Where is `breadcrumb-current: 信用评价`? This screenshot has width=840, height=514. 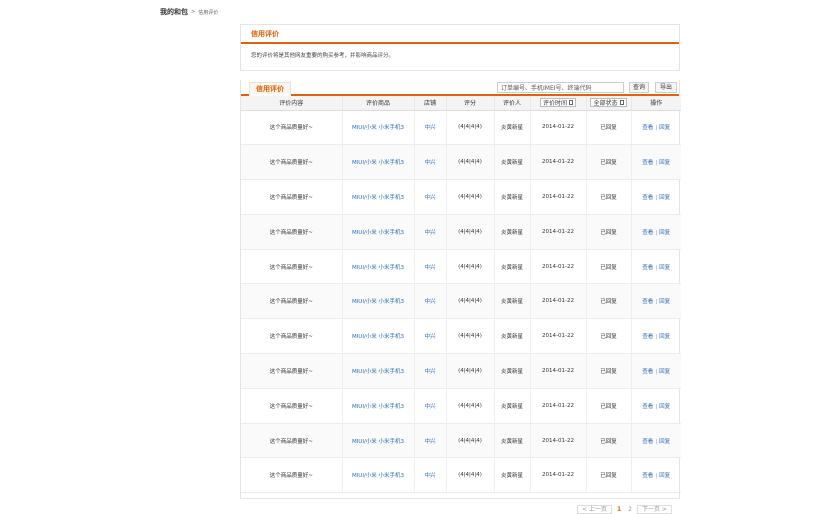
breadcrumb-current: 信用评价 is located at coordinates (208, 12).